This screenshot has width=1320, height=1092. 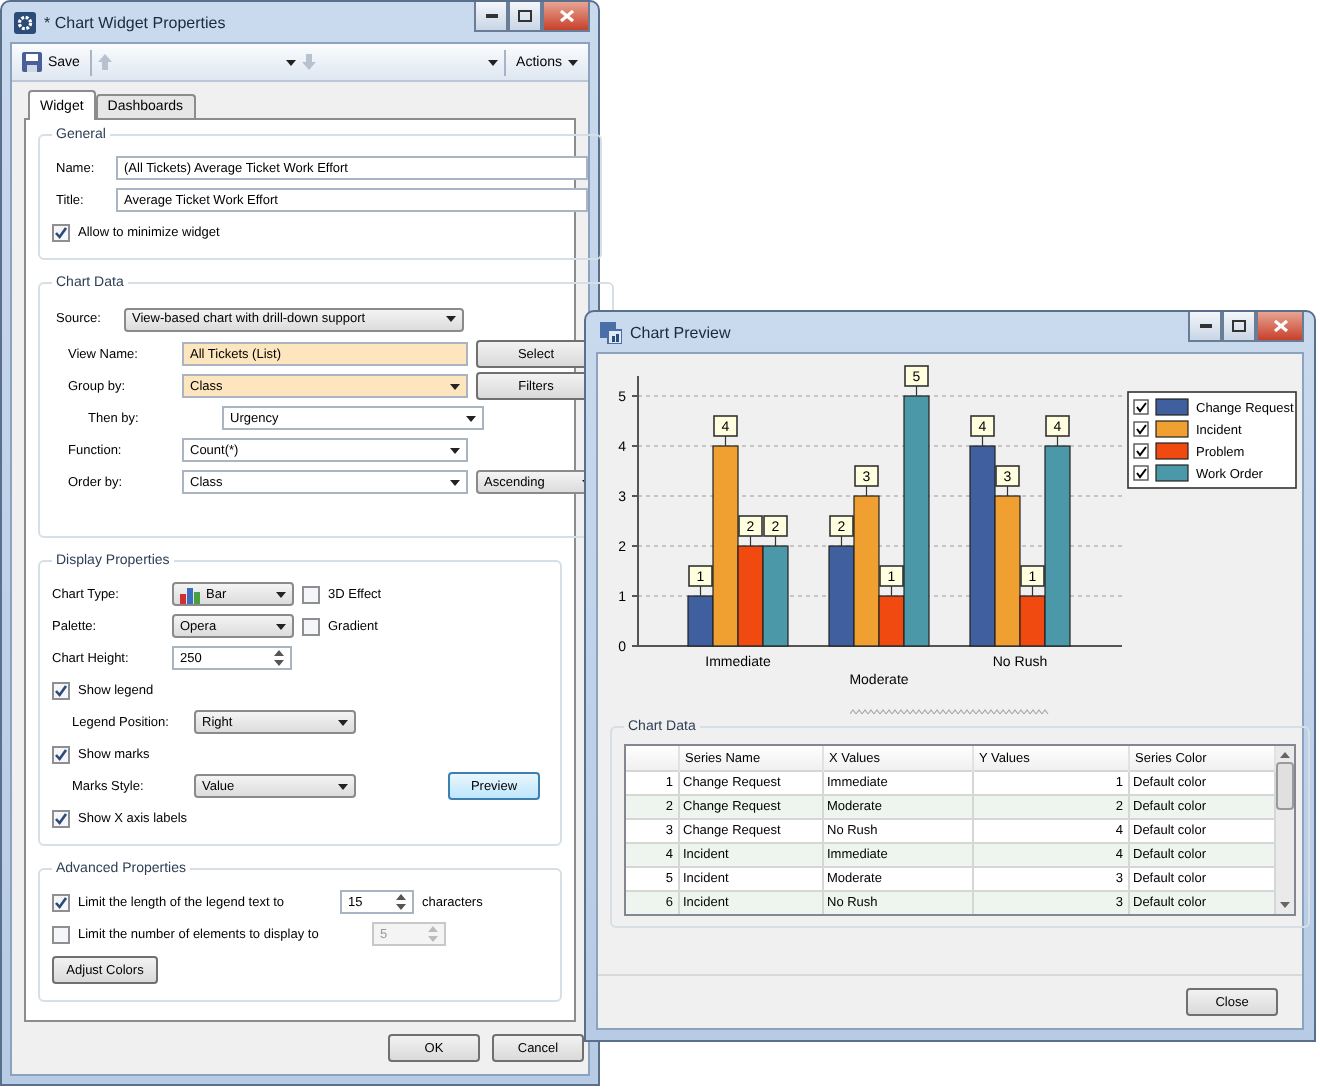 What do you see at coordinates (950, 712) in the screenshot?
I see `splitter-grip` at bounding box center [950, 712].